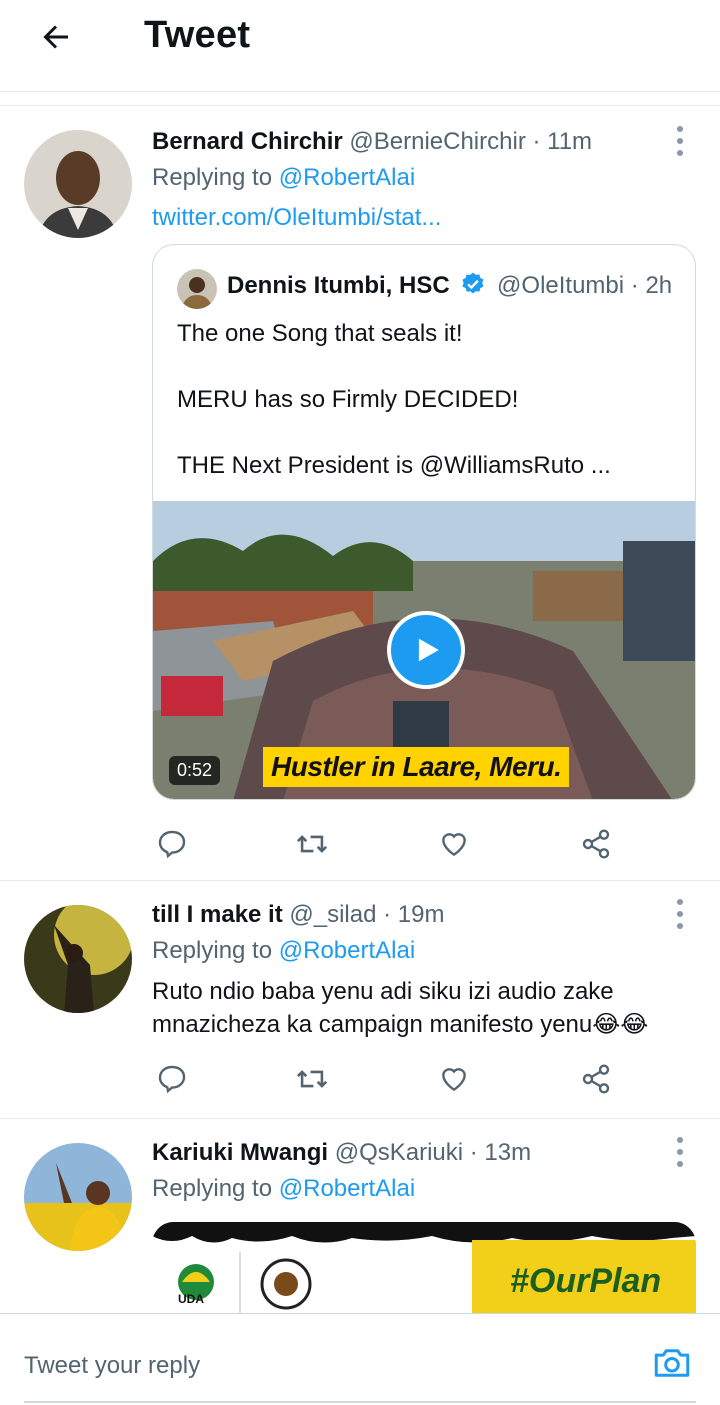  I want to click on divider, so click(360, 1402).